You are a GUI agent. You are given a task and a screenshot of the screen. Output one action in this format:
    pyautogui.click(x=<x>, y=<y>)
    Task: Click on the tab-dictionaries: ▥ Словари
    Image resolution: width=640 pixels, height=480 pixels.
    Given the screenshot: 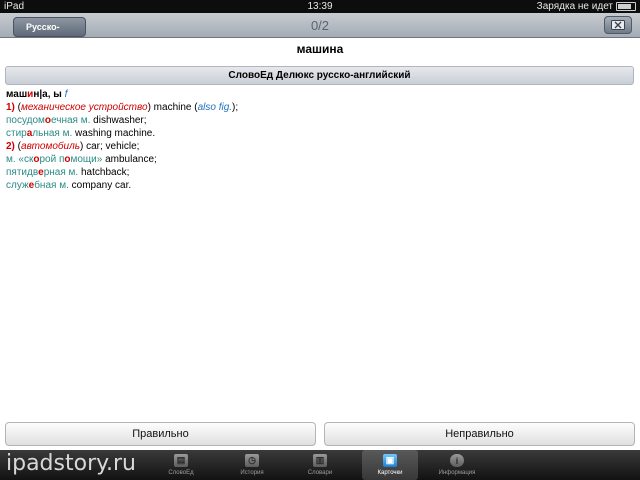 What is the action you would take?
    pyautogui.click(x=320, y=465)
    